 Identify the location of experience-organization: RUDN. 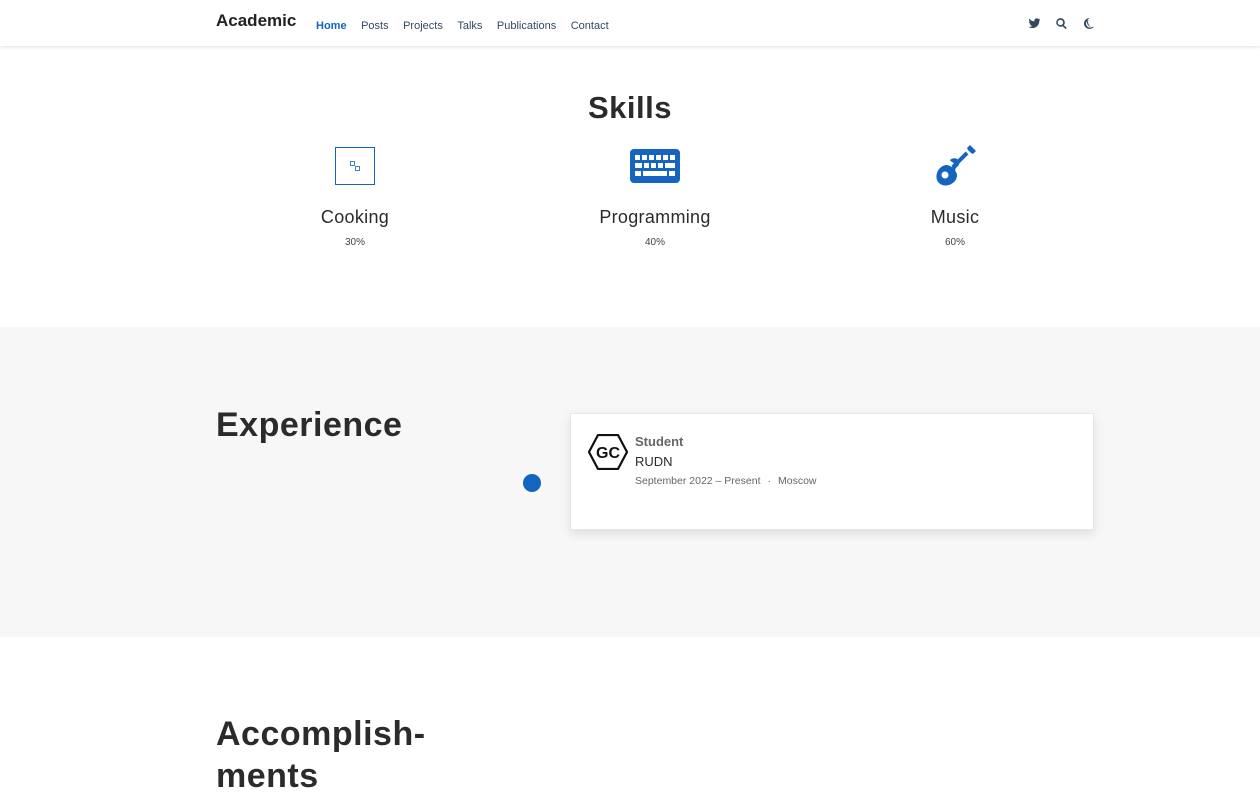
(654, 461).